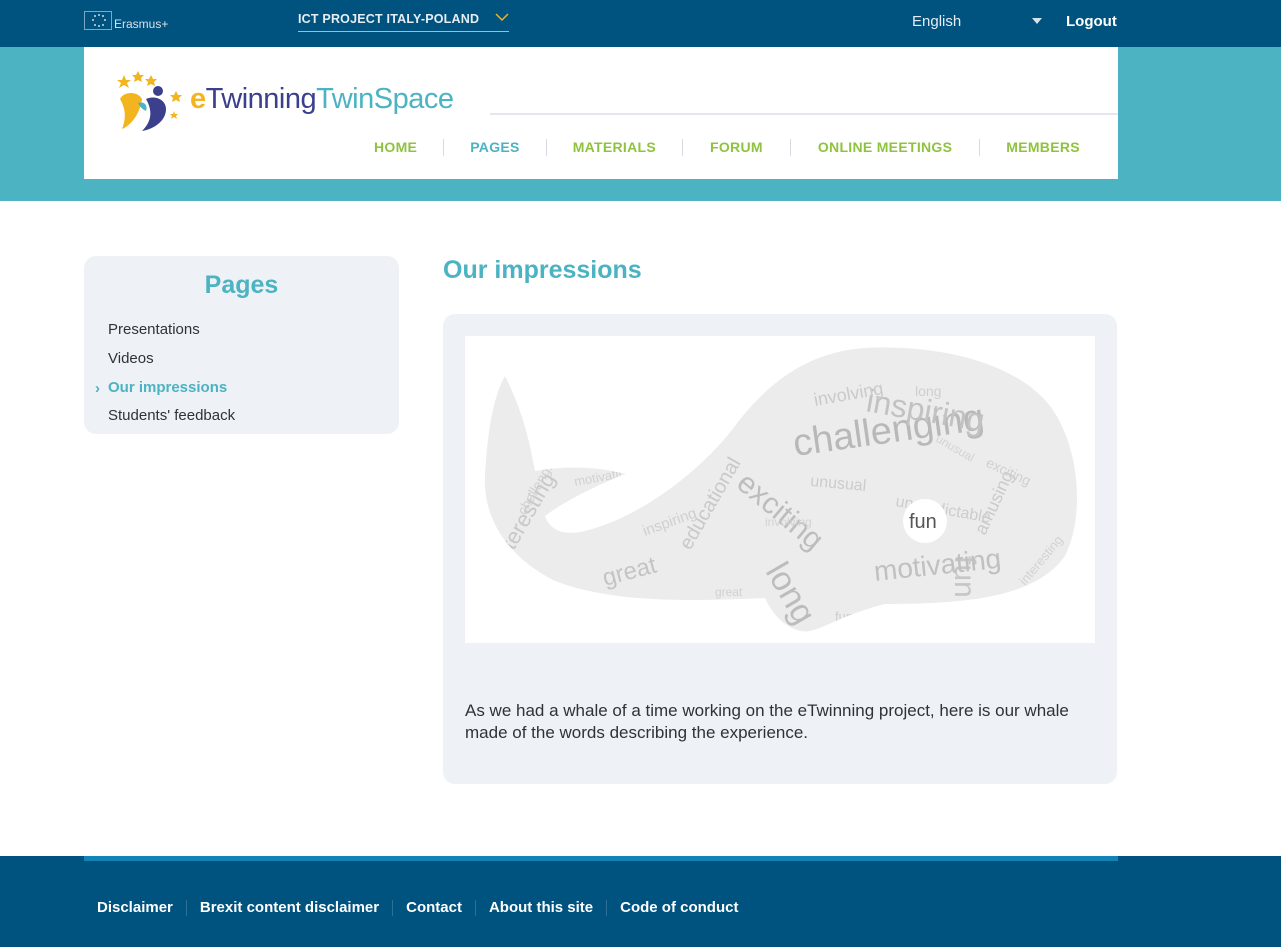  What do you see at coordinates (395, 147) in the screenshot?
I see `nav-home: HOME` at bounding box center [395, 147].